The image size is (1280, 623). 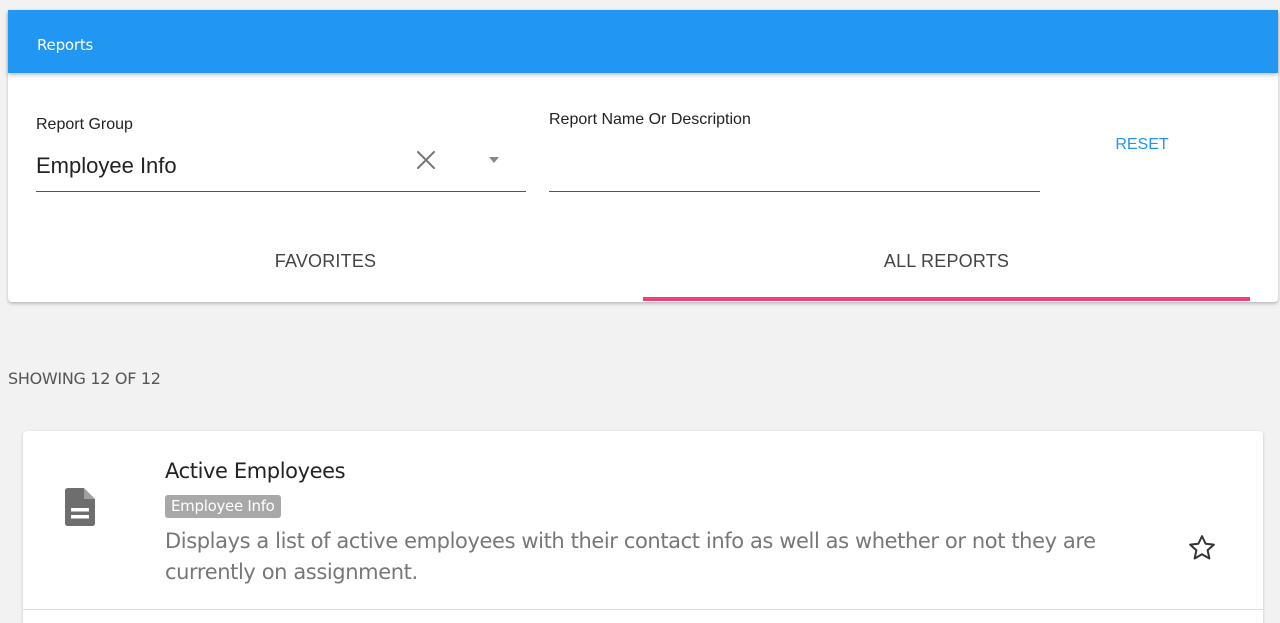 I want to click on report-title: Active Employees, so click(x=255, y=471).